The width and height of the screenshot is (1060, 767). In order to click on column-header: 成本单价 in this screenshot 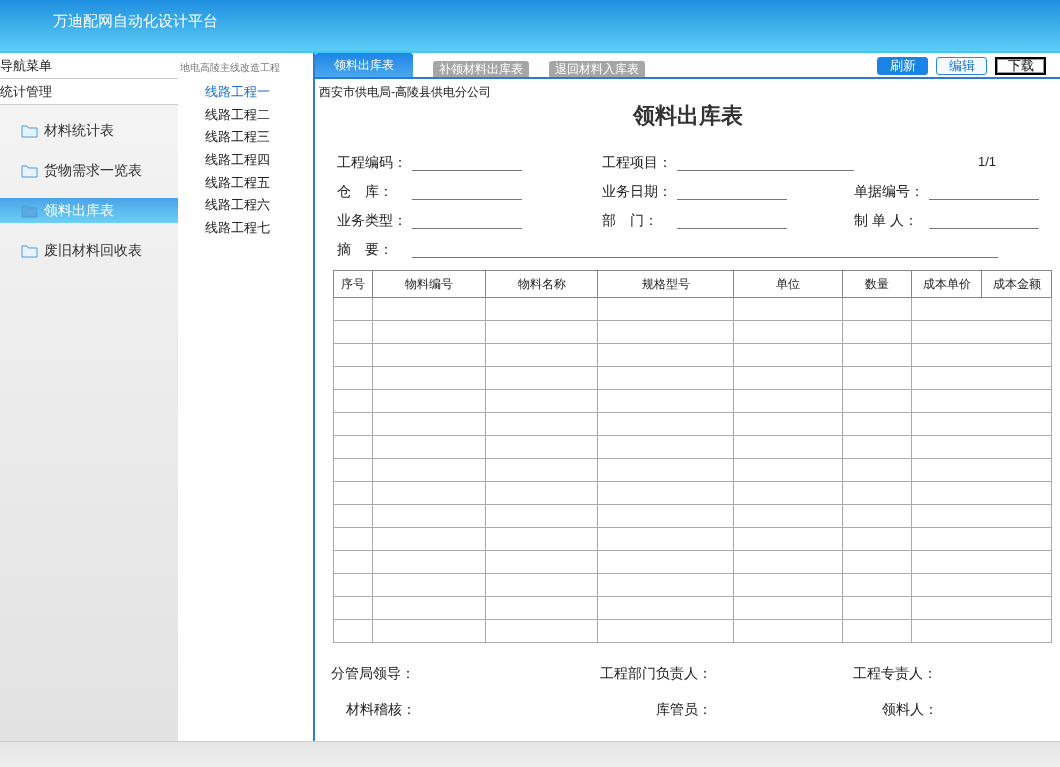, I will do `click(946, 284)`.